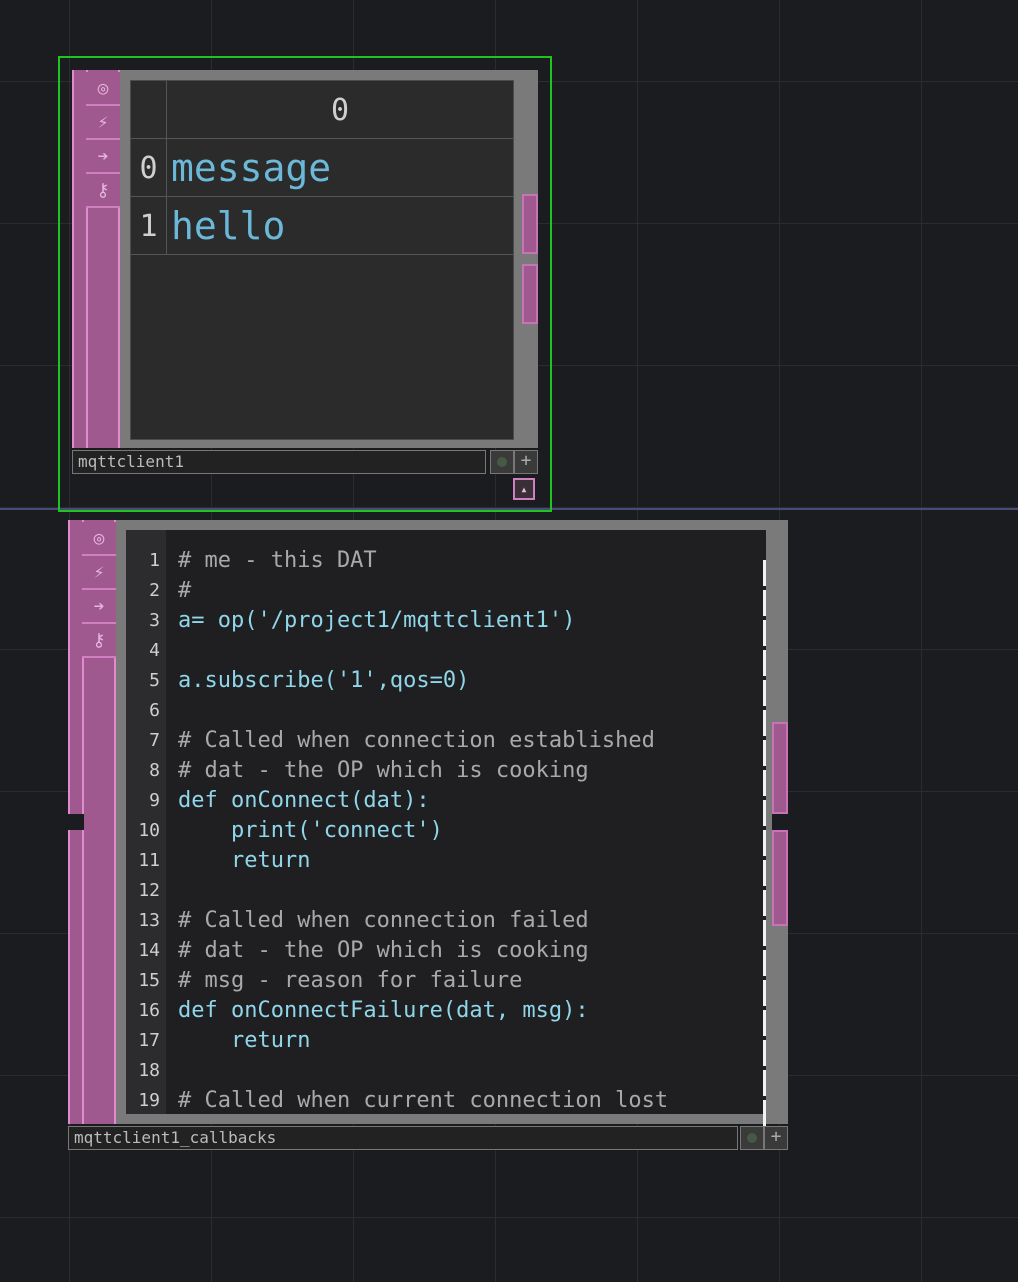 This screenshot has height=1282, width=1018. What do you see at coordinates (340, 226) in the screenshot?
I see `cell-value: hello` at bounding box center [340, 226].